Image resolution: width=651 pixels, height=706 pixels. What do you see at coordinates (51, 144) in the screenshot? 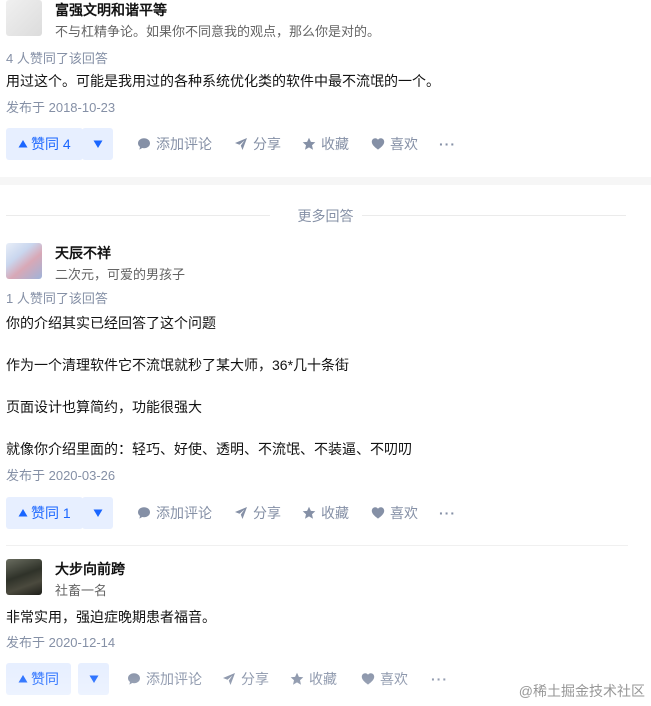
I see `vote-up-label: 赞同 4` at bounding box center [51, 144].